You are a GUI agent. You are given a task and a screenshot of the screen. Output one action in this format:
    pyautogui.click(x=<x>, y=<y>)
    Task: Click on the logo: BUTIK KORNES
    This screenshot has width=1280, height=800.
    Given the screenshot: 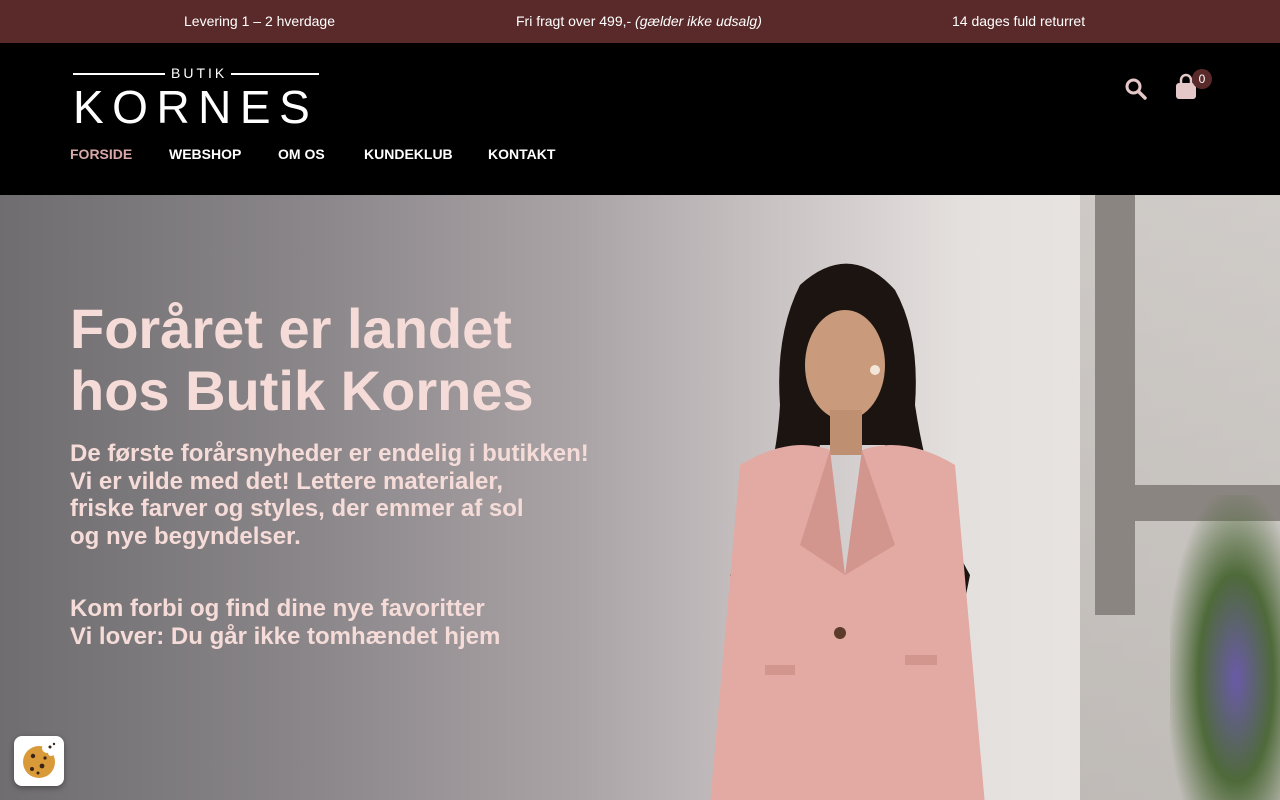 What is the action you would take?
    pyautogui.click(x=196, y=99)
    